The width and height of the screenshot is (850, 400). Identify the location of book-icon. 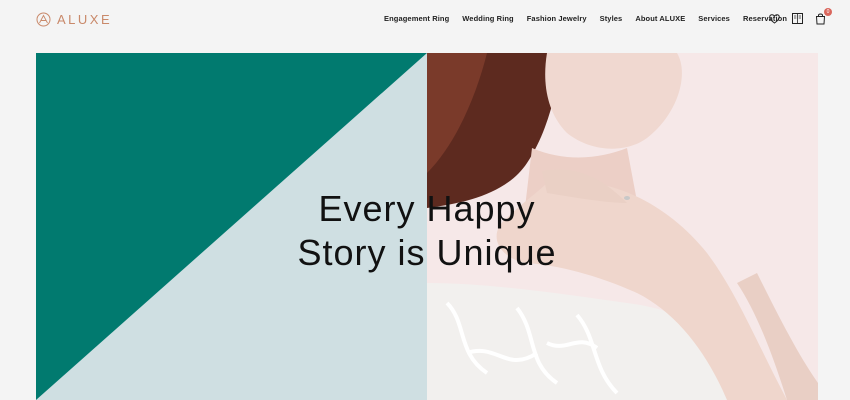
(797, 18).